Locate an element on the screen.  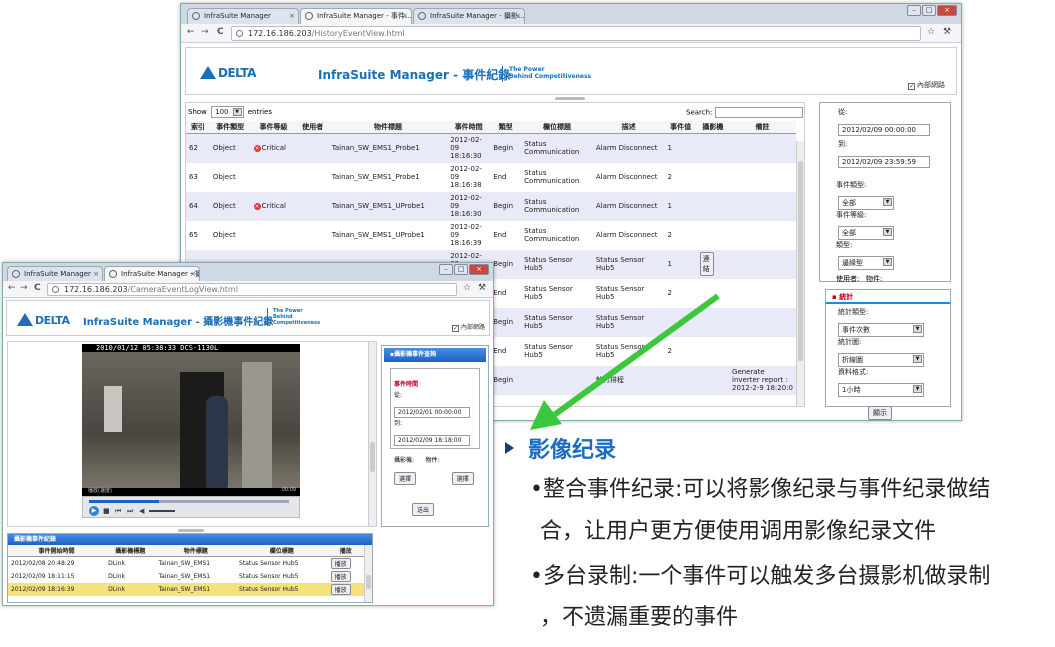
column-header: 物件標題 is located at coordinates (388, 127).